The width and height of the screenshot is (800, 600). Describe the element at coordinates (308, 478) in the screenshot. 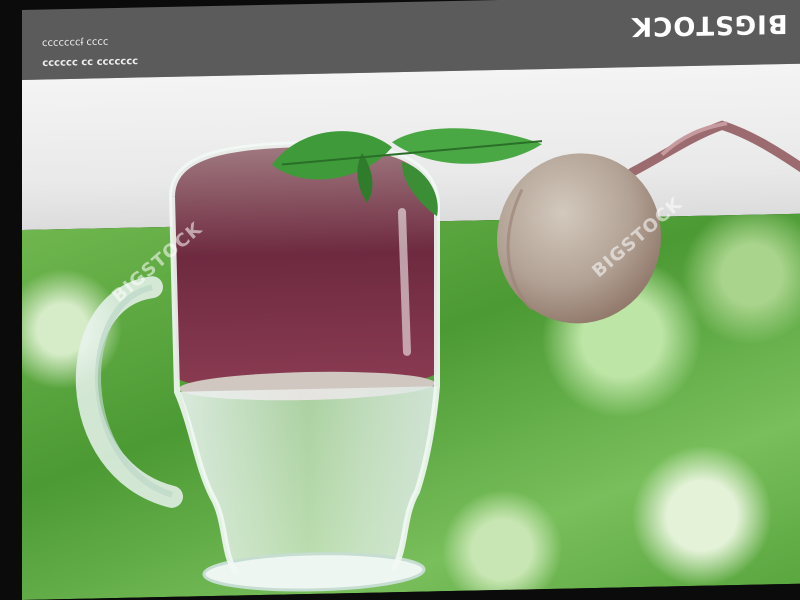

I see `empty-glass` at that location.